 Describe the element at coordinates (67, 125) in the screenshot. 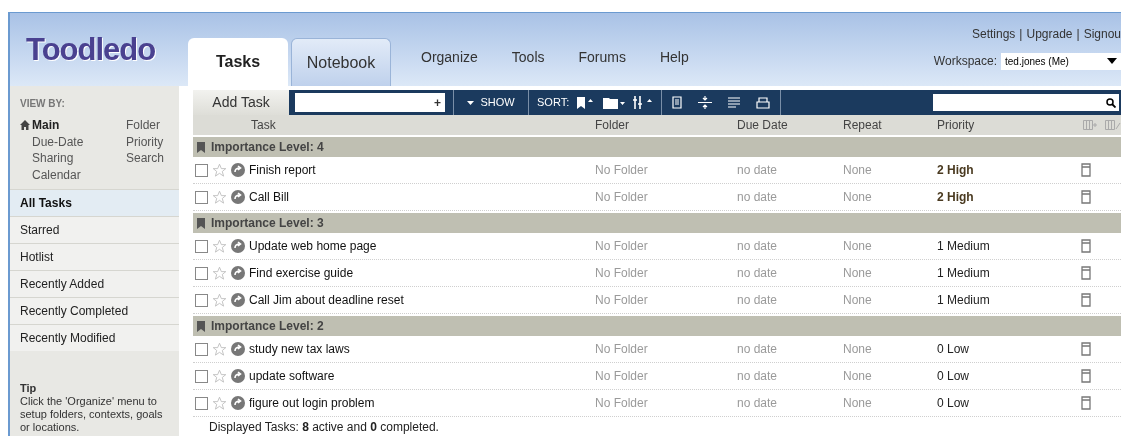

I see `view-by-link: Main` at that location.